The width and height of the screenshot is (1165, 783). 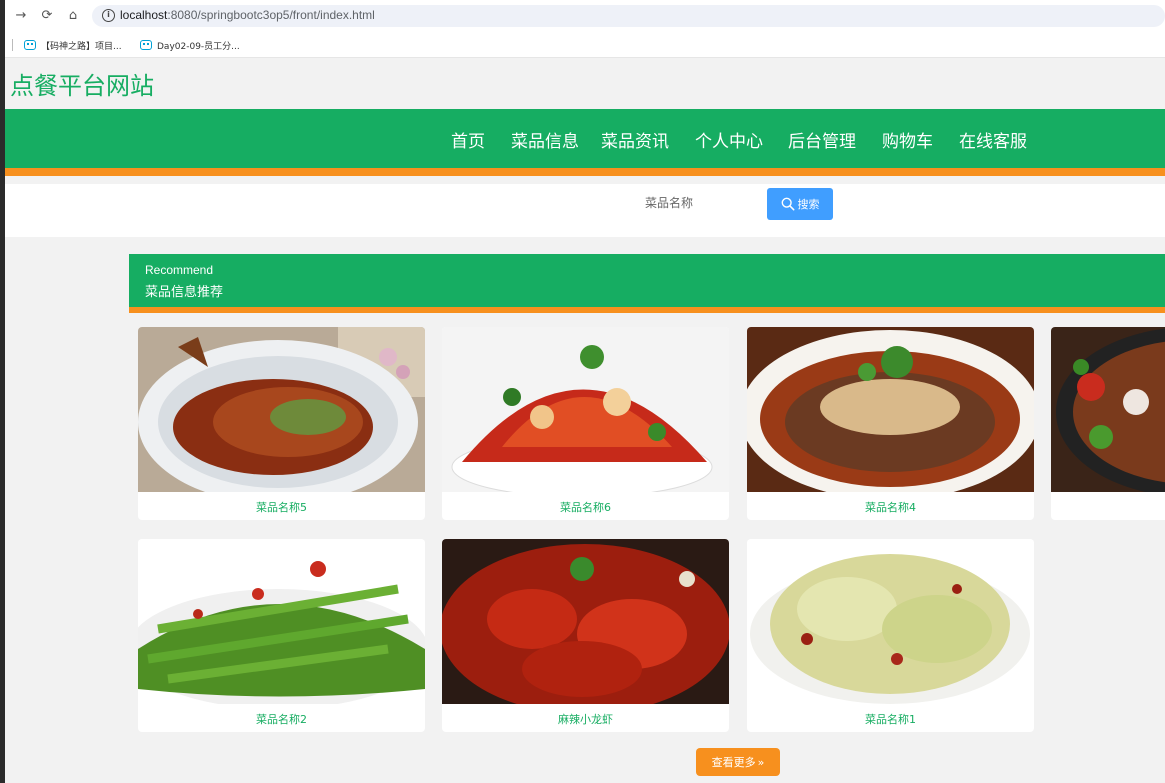 I want to click on nav-item-news: 菜品资讯, so click(x=635, y=139).